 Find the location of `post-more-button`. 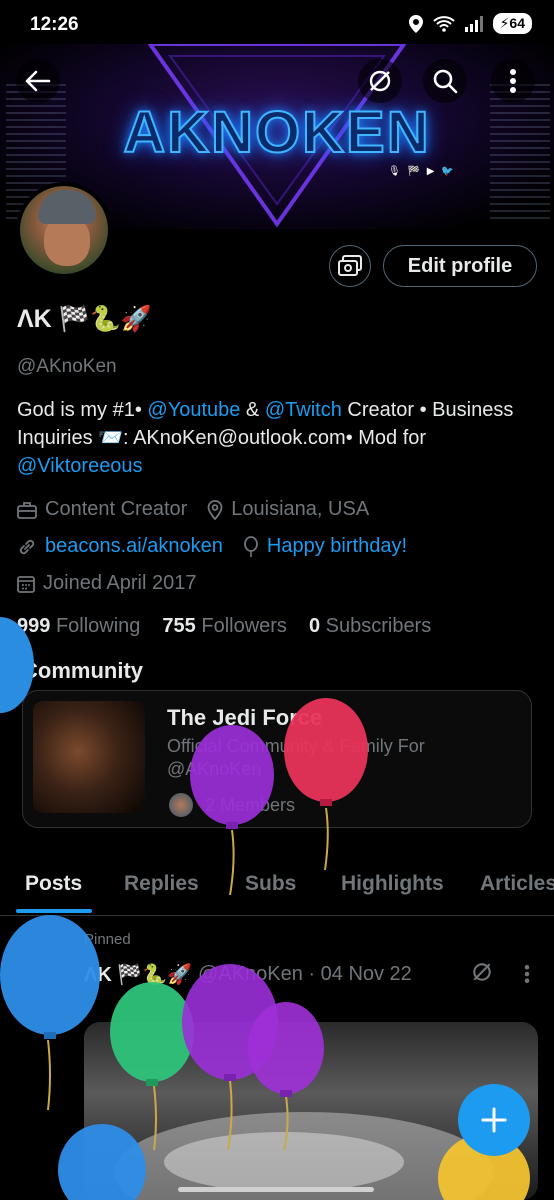

post-more-button is located at coordinates (527, 974).